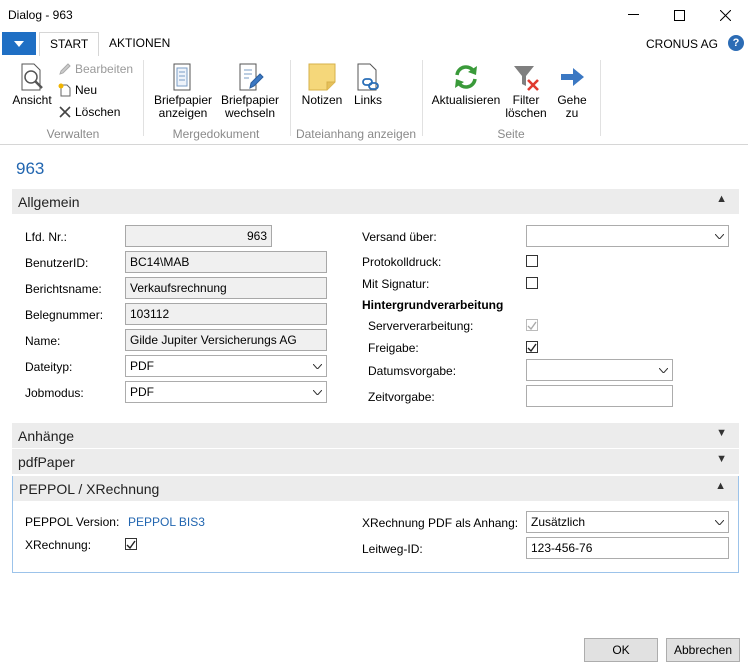 This screenshot has height=672, width=748. I want to click on check-icon, so click(532, 325).